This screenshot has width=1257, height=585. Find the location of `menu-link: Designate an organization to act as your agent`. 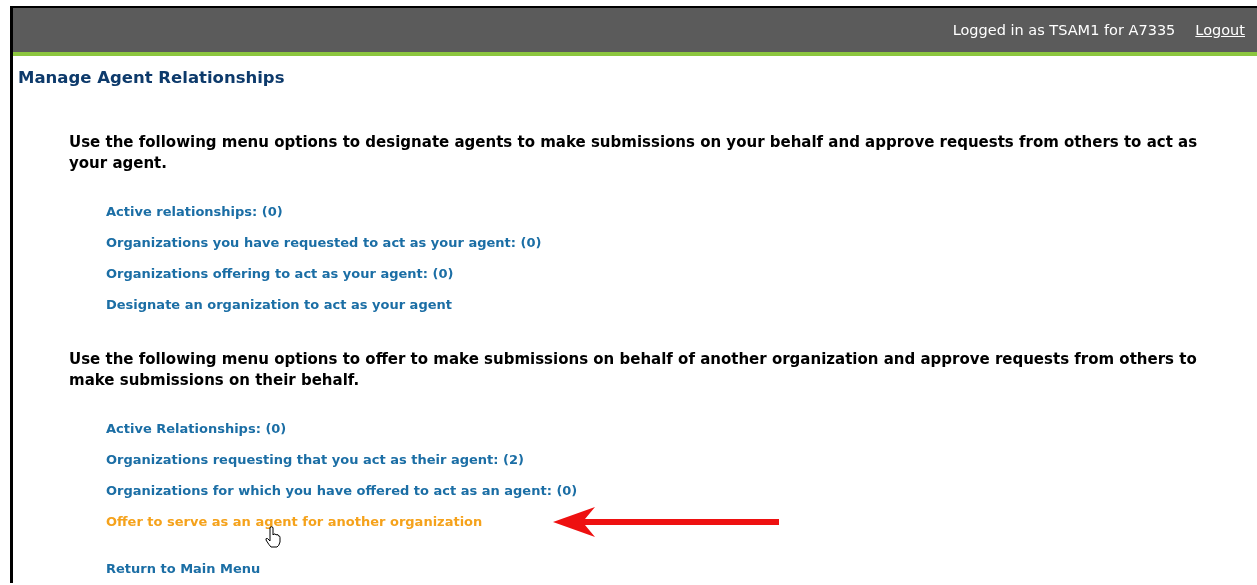

menu-link: Designate an organization to act as your agent is located at coordinates (279, 304).